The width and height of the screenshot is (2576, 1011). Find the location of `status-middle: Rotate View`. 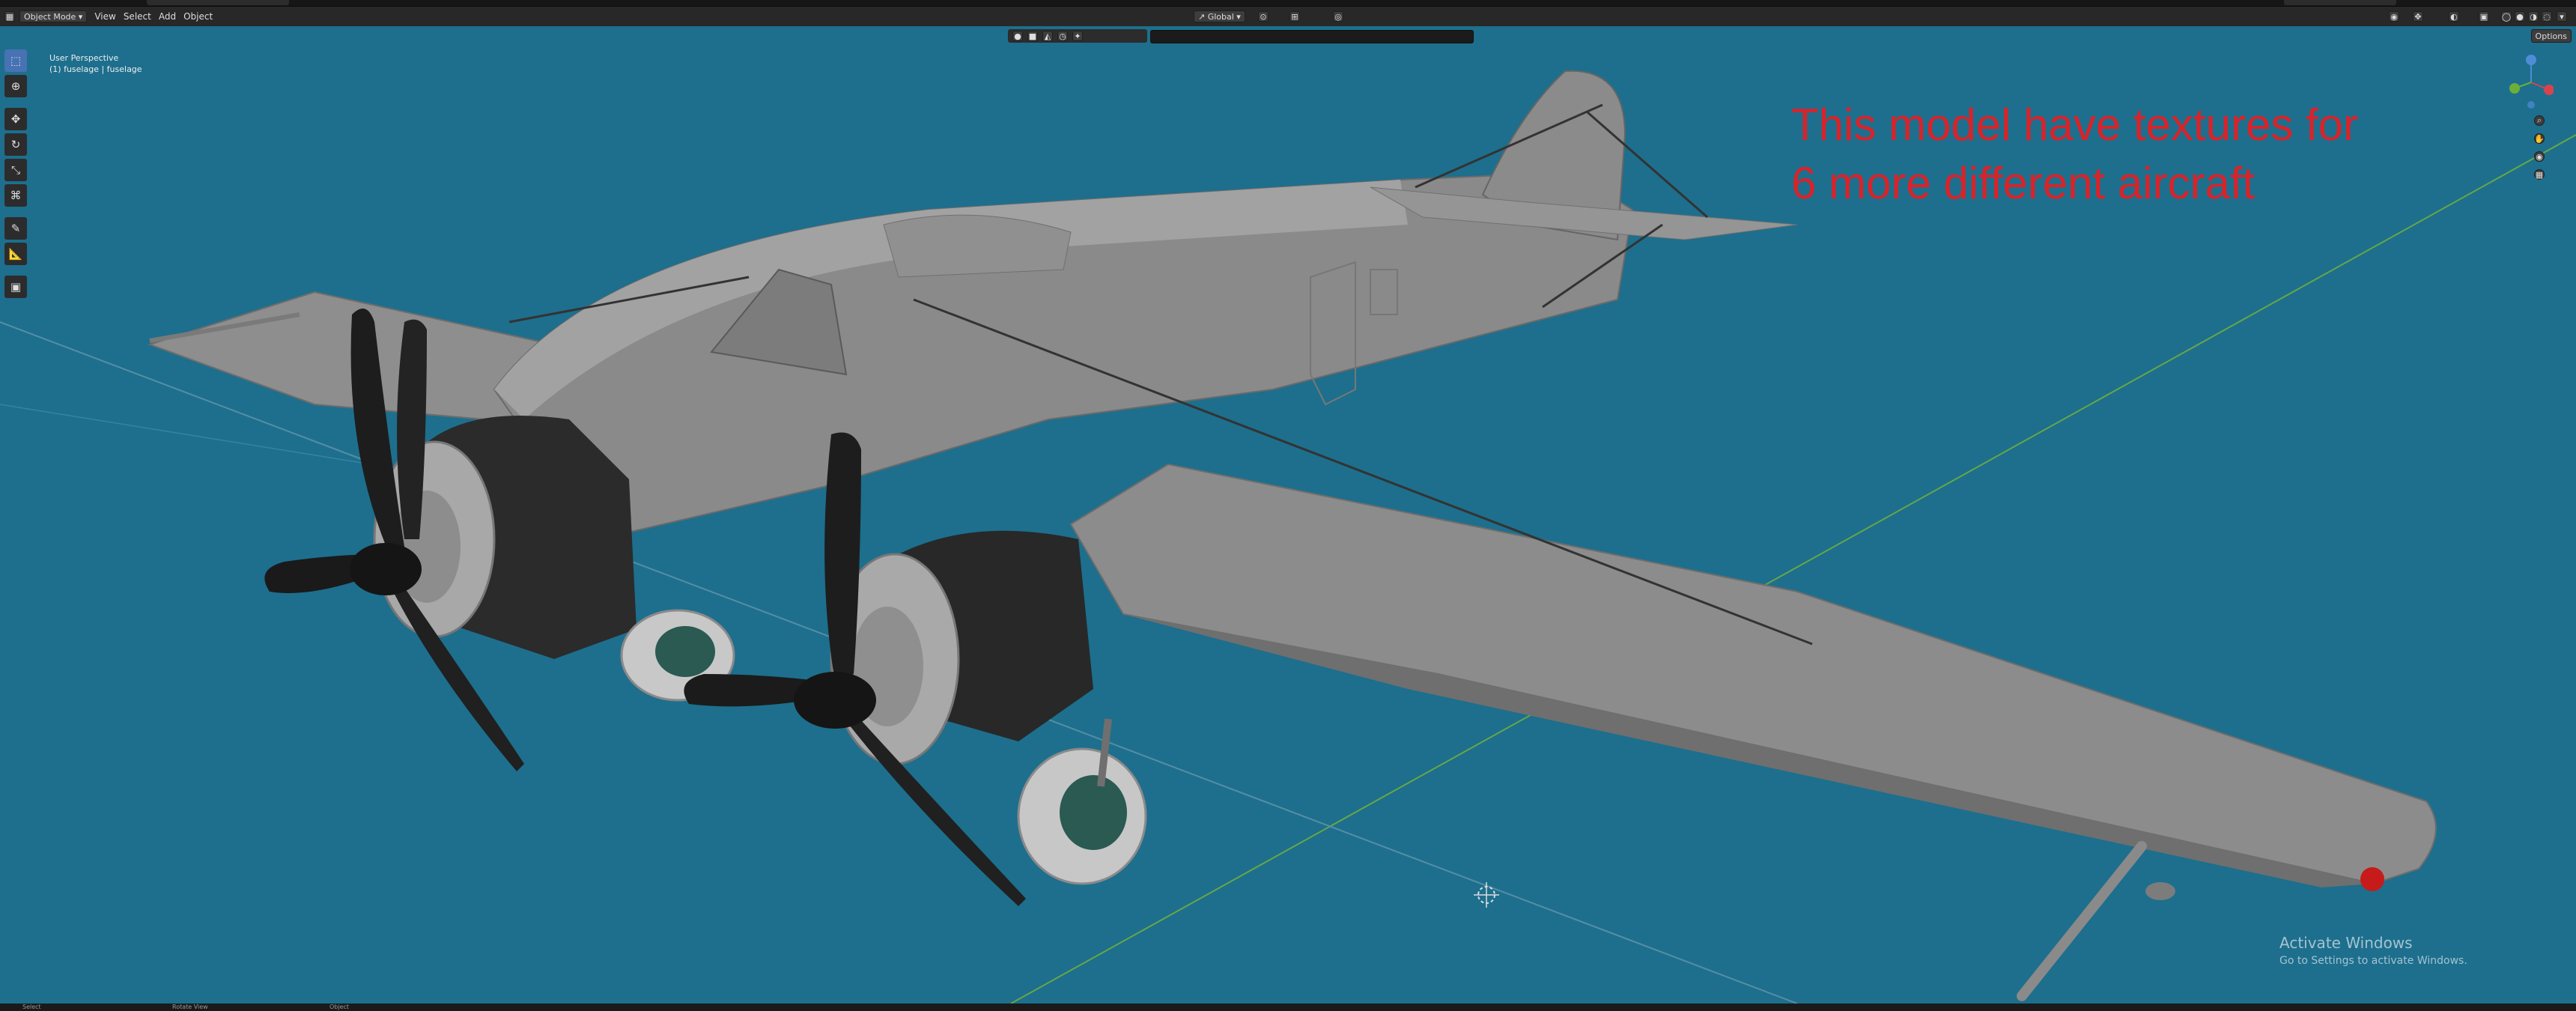

status-middle: Rotate View is located at coordinates (190, 1007).